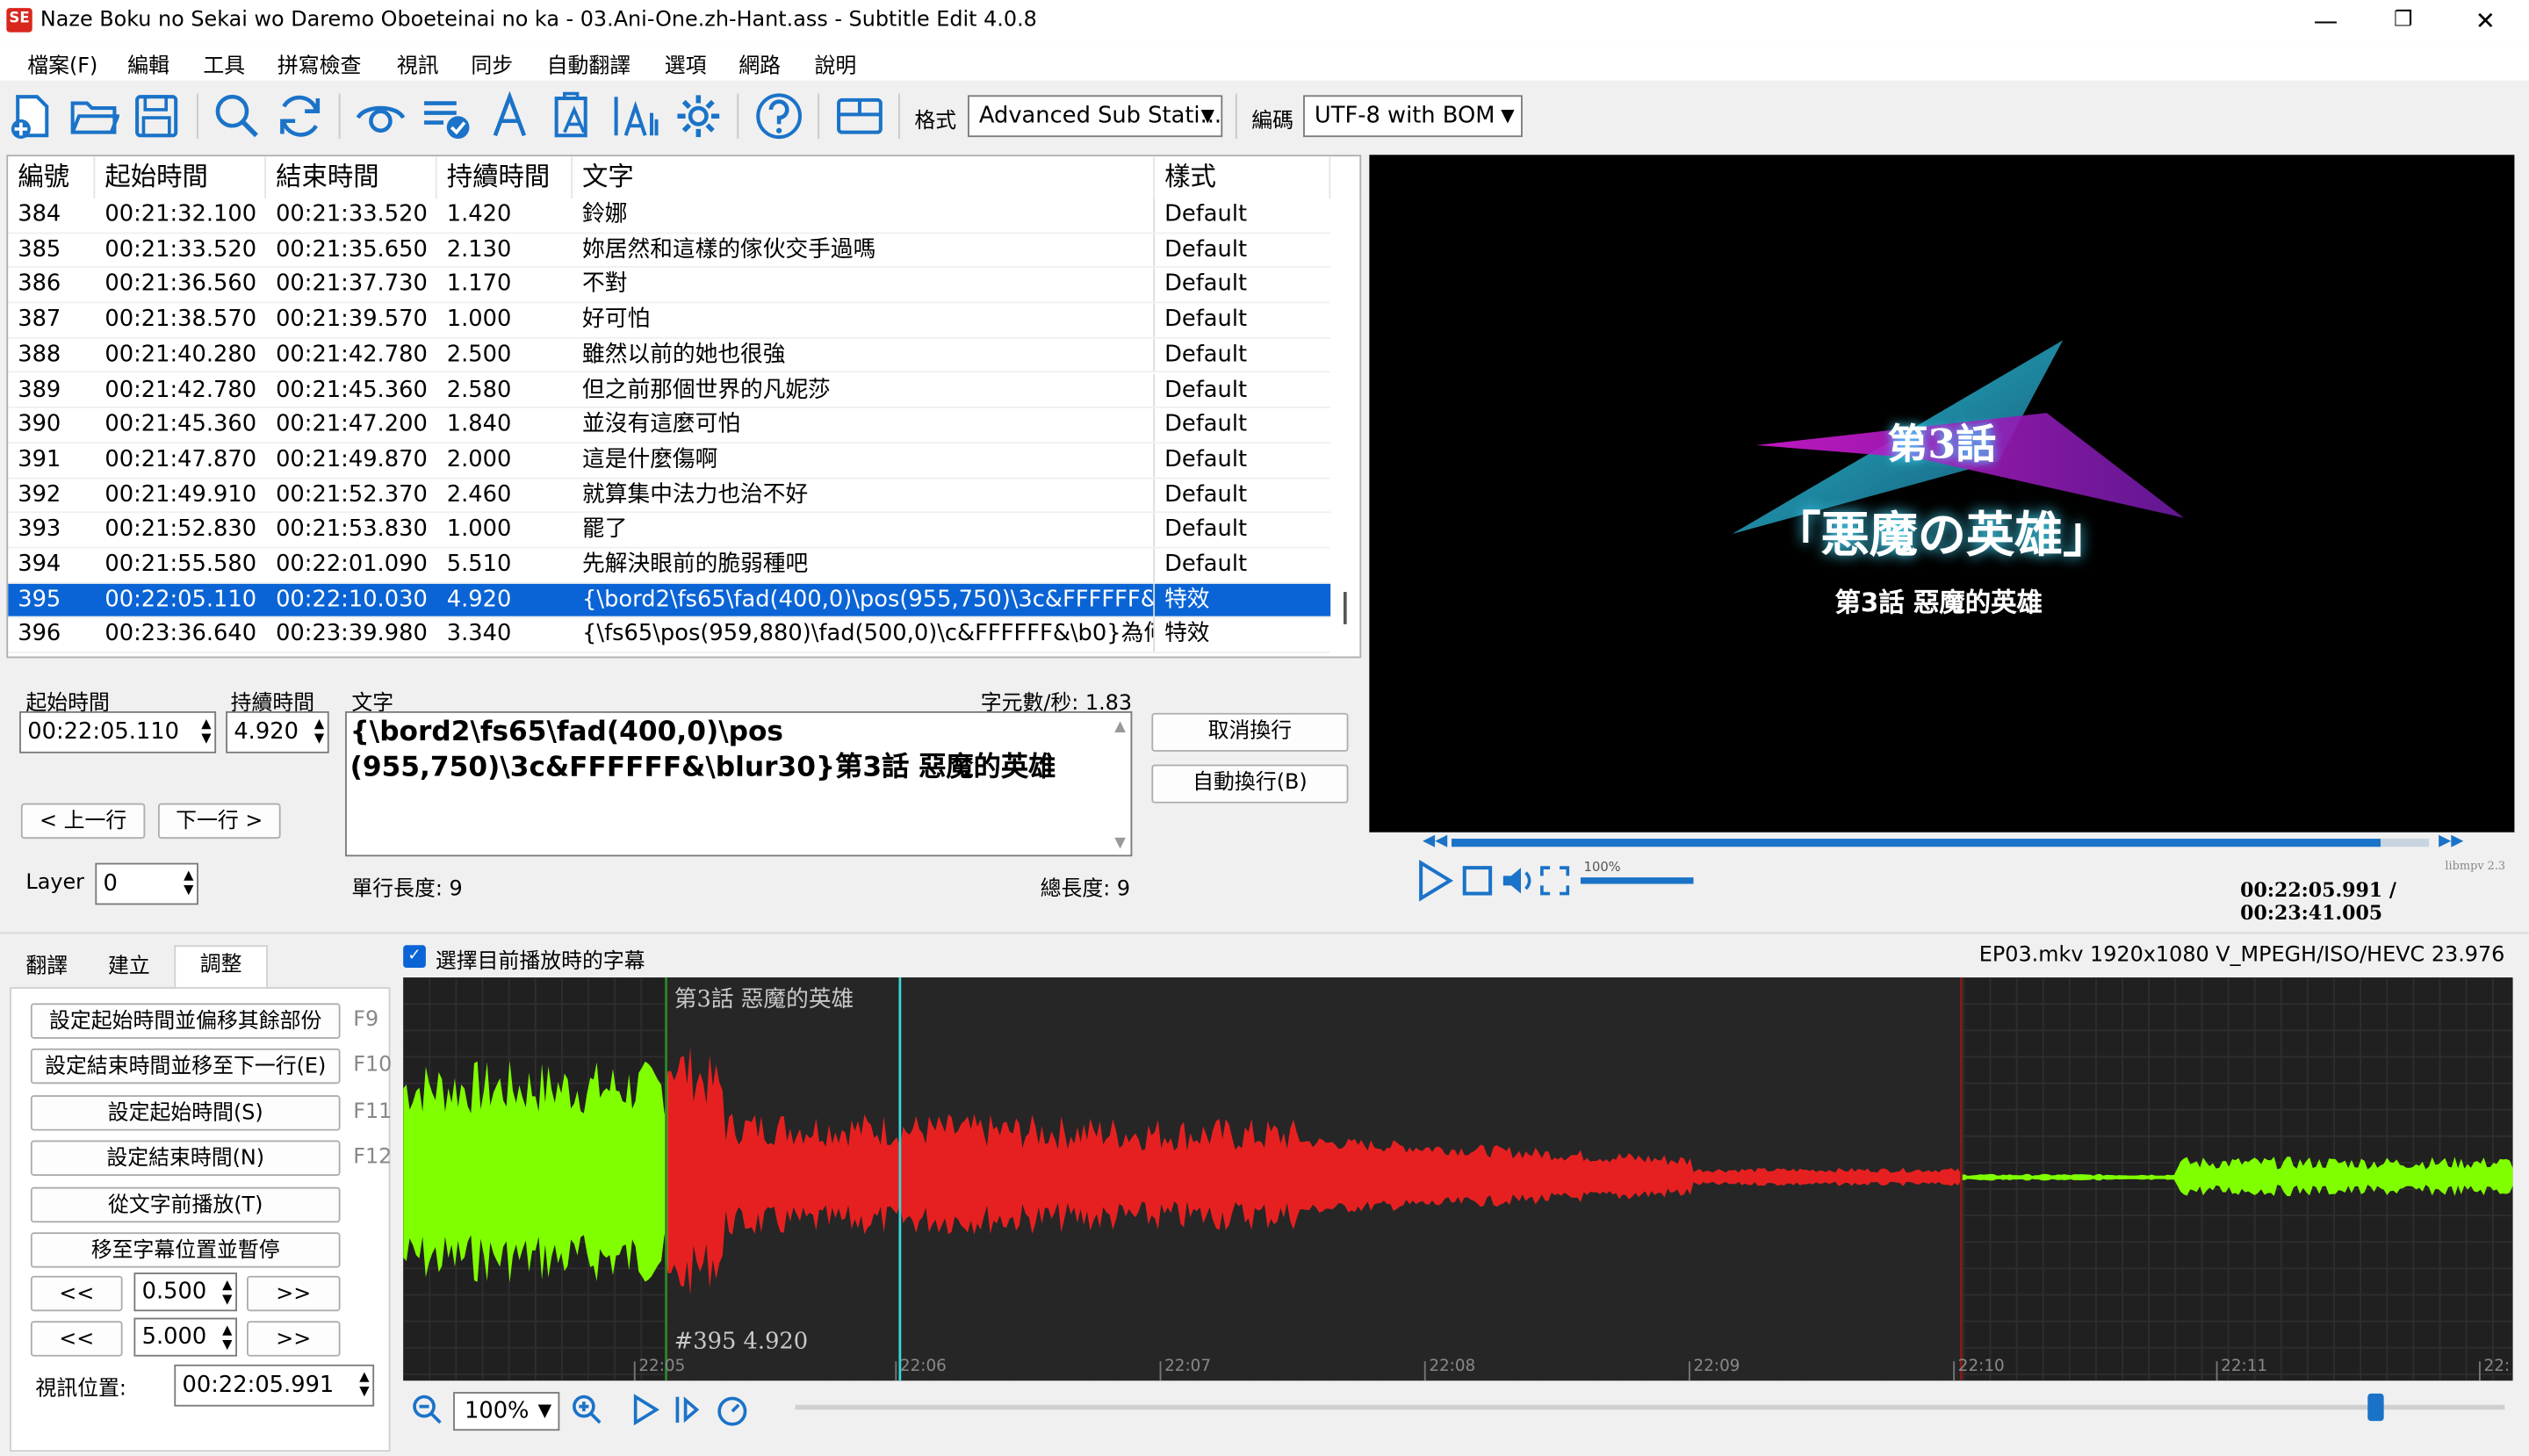 The width and height of the screenshot is (2529, 1456). I want to click on zoom-out-icon, so click(427, 1410).